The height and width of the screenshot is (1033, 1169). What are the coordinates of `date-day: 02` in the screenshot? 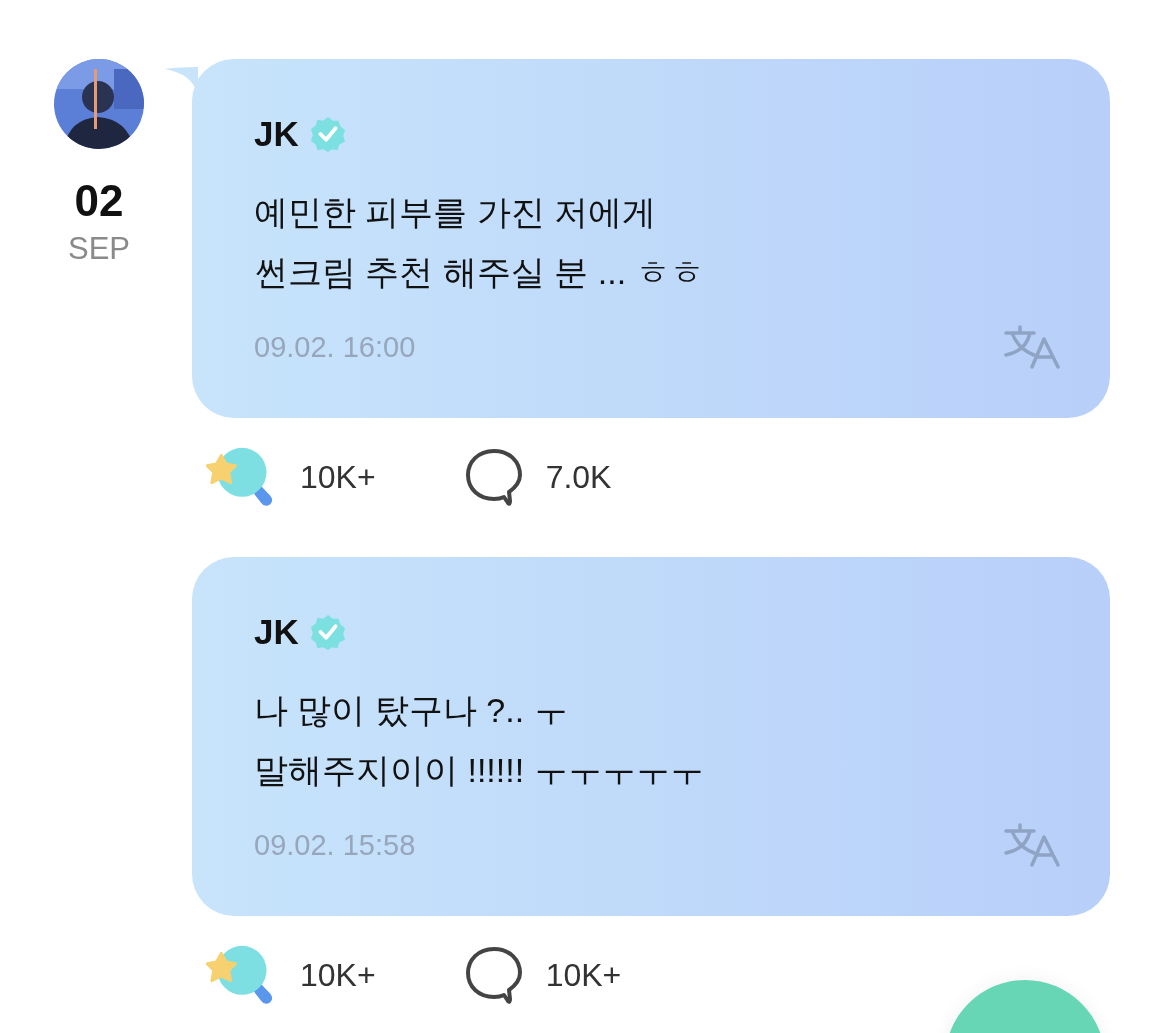 It's located at (99, 201).